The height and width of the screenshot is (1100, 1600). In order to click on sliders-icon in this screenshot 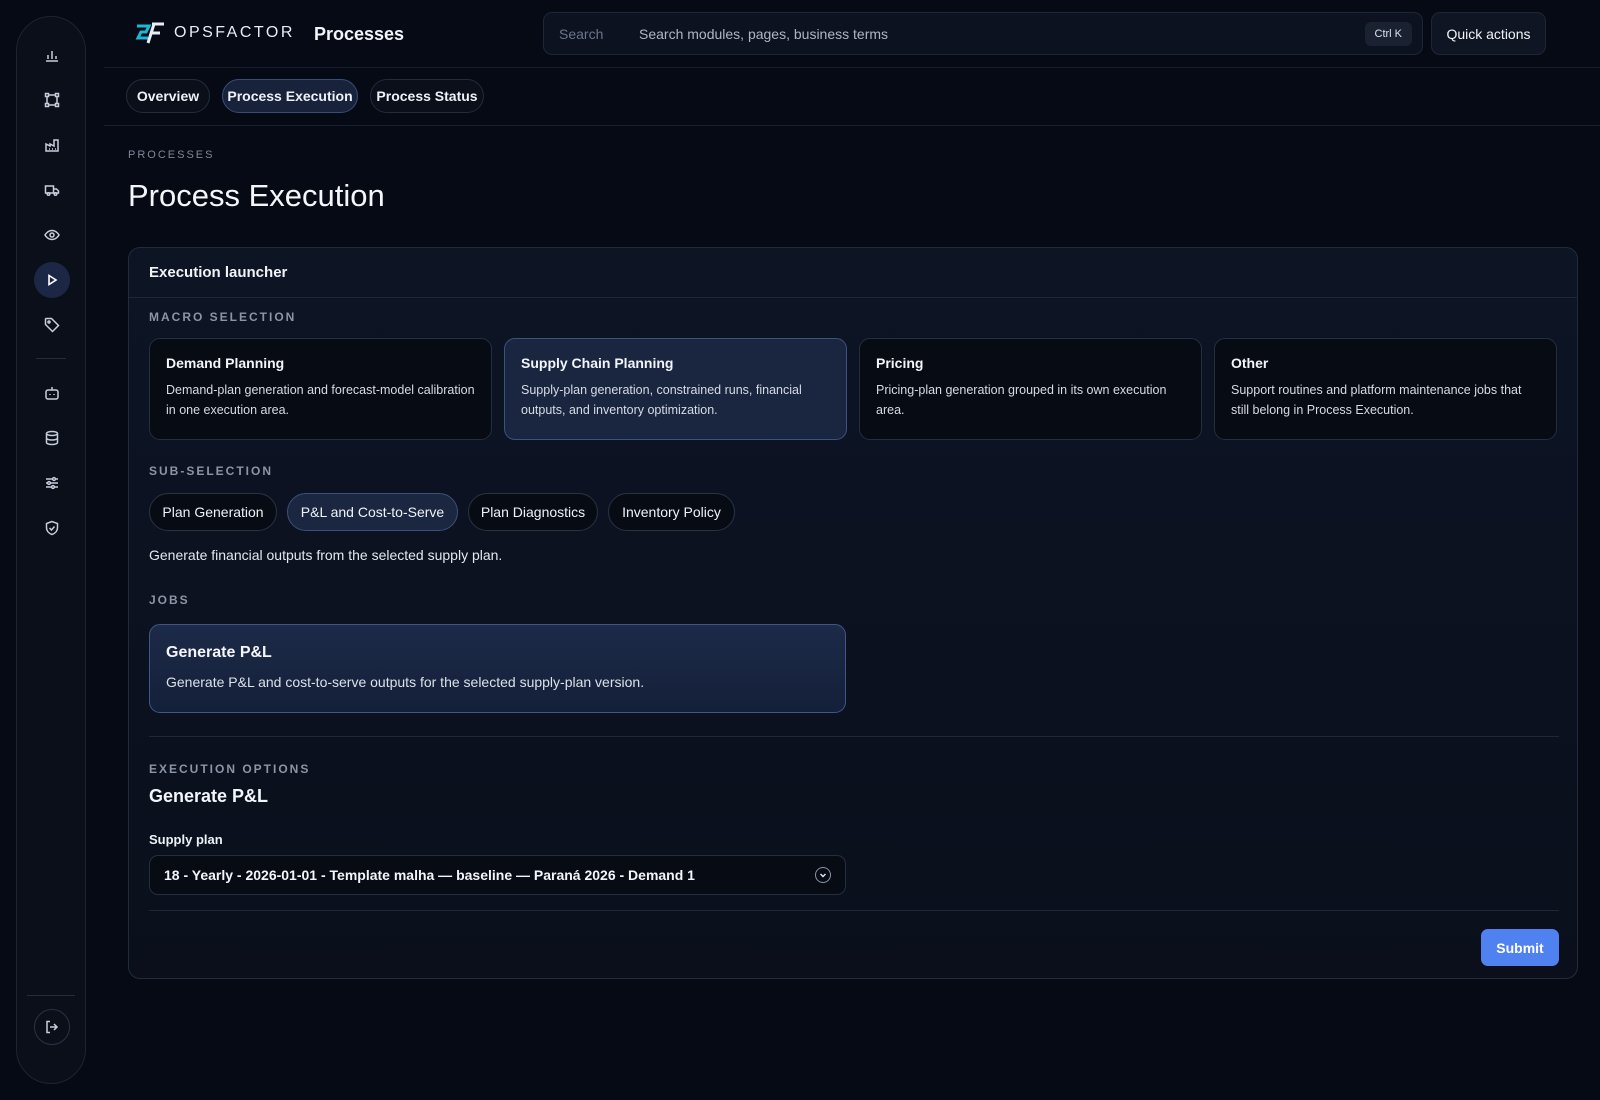, I will do `click(52, 483)`.